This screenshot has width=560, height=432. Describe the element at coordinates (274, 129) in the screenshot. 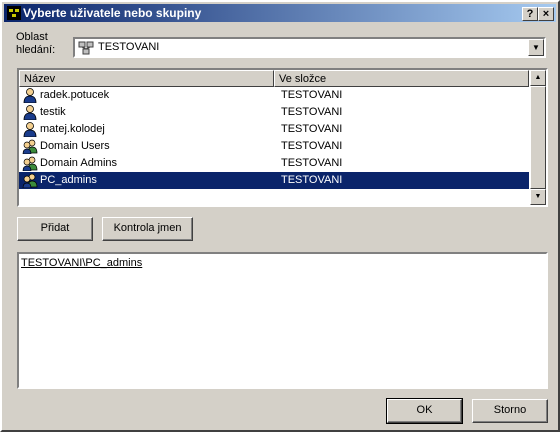

I see `list-item: matej.kolodej TESTOVANI` at that location.